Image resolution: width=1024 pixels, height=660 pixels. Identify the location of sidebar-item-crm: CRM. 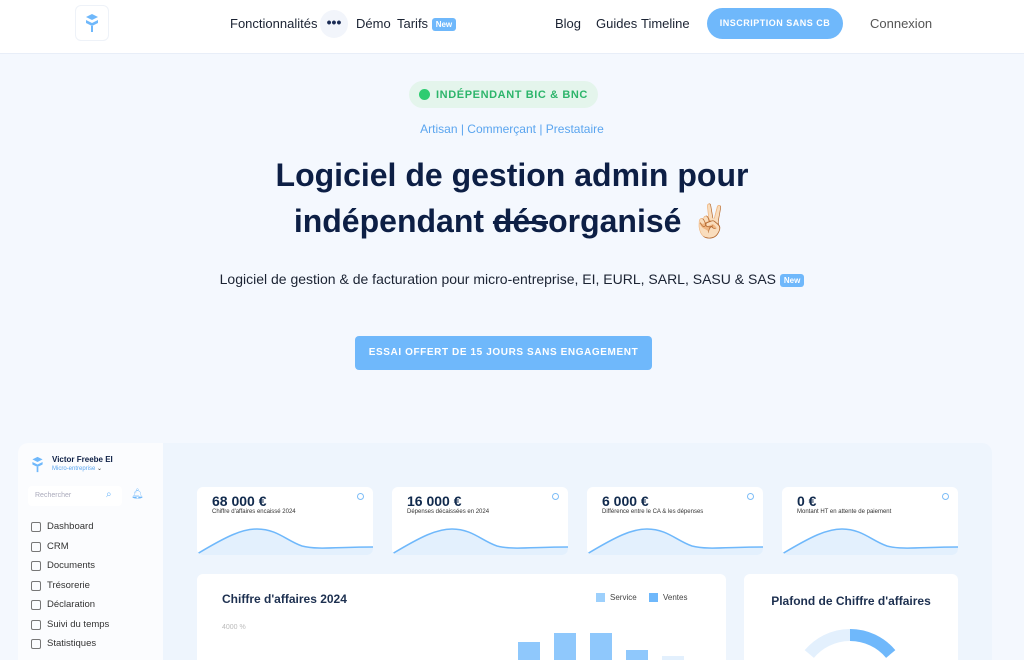
(50, 546).